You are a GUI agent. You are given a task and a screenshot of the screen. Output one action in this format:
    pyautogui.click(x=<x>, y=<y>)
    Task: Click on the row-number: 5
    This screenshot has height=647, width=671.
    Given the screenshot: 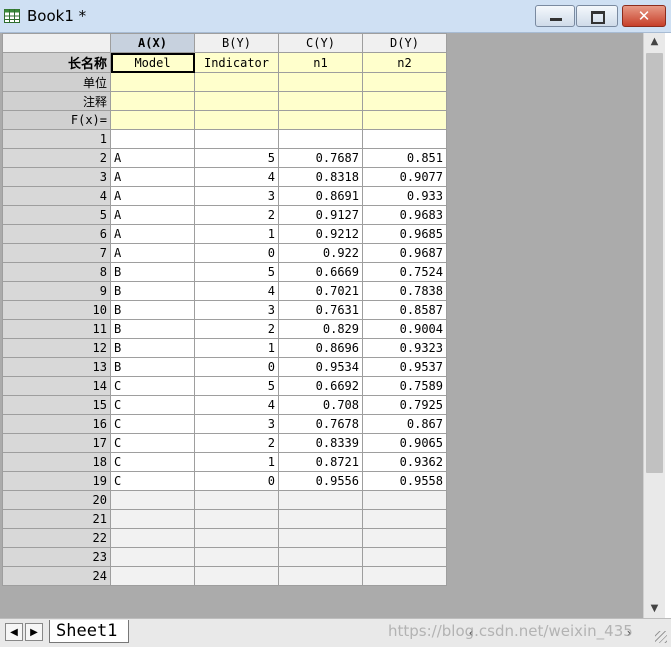 What is the action you would take?
    pyautogui.click(x=56, y=215)
    